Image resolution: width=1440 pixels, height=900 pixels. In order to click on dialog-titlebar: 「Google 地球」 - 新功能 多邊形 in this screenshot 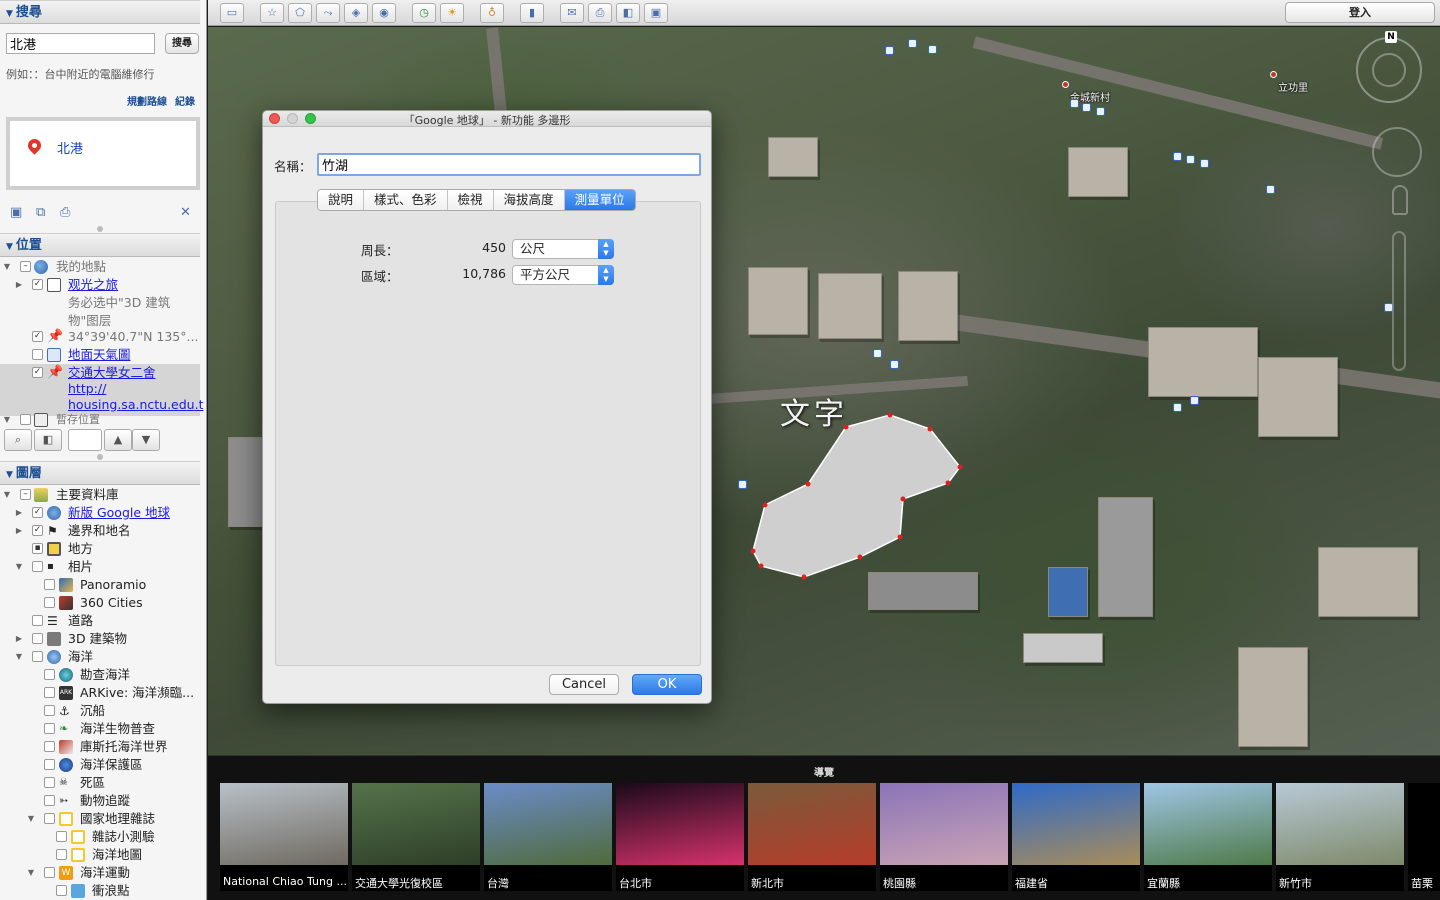, I will do `click(487, 119)`.